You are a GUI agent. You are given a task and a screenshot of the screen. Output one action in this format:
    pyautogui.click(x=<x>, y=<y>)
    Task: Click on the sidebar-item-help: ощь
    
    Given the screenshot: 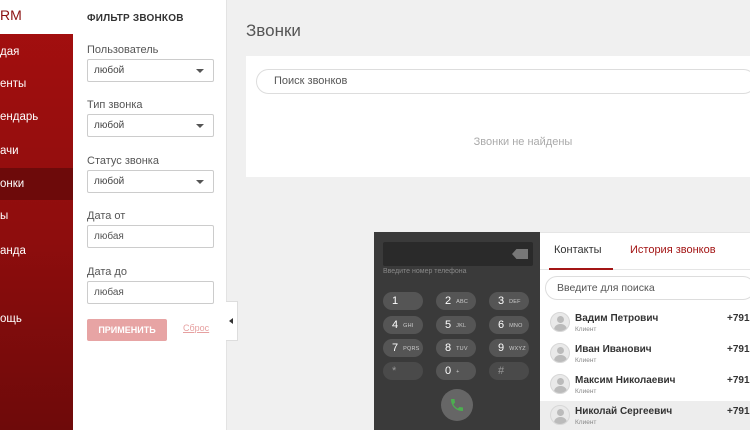 What is the action you would take?
    pyautogui.click(x=36, y=319)
    